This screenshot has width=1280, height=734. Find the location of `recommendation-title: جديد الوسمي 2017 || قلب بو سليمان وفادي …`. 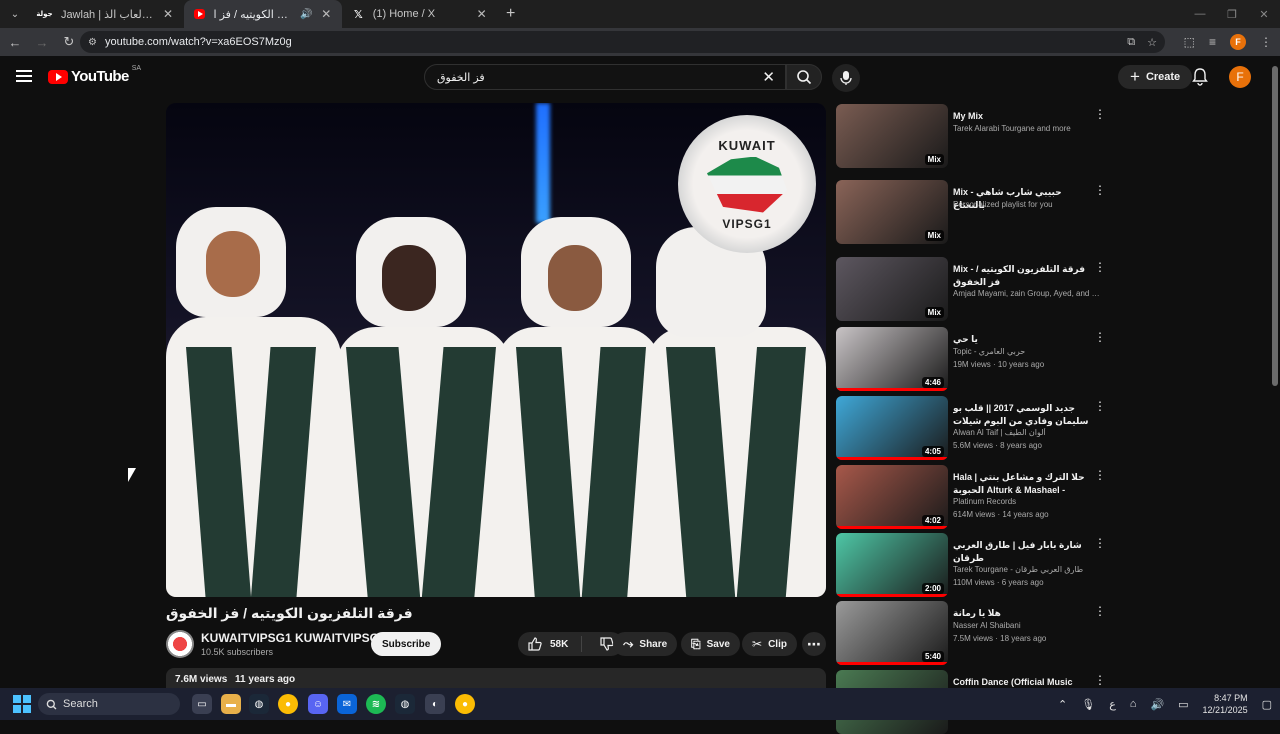

recommendation-title: جديد الوسمي 2017 || قلب بو سليمان وفادي … is located at coordinates (1022, 415).